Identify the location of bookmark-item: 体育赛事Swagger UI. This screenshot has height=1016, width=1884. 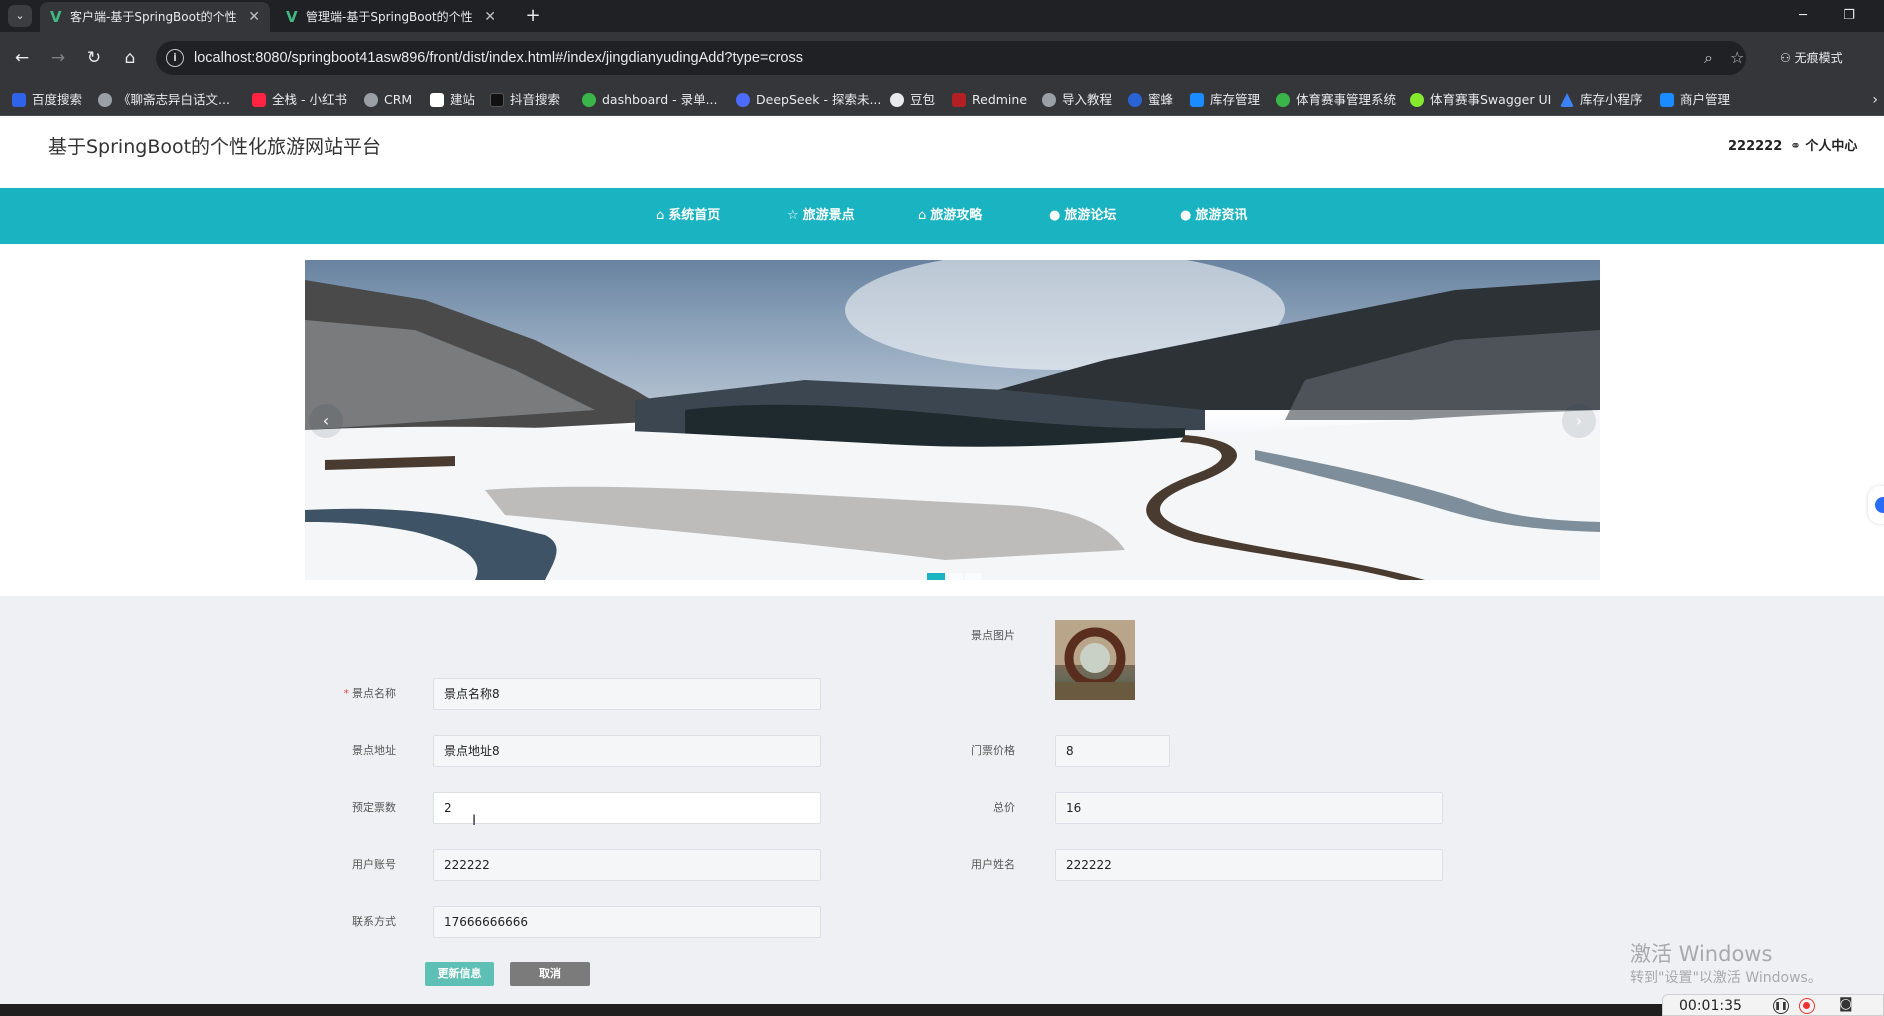
(1480, 100).